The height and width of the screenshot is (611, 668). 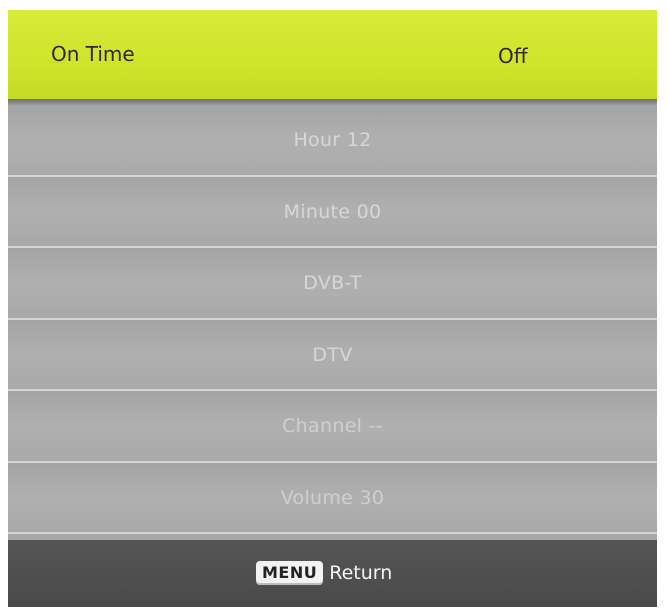 What do you see at coordinates (290, 573) in the screenshot?
I see `menu-key-icon: MENU` at bounding box center [290, 573].